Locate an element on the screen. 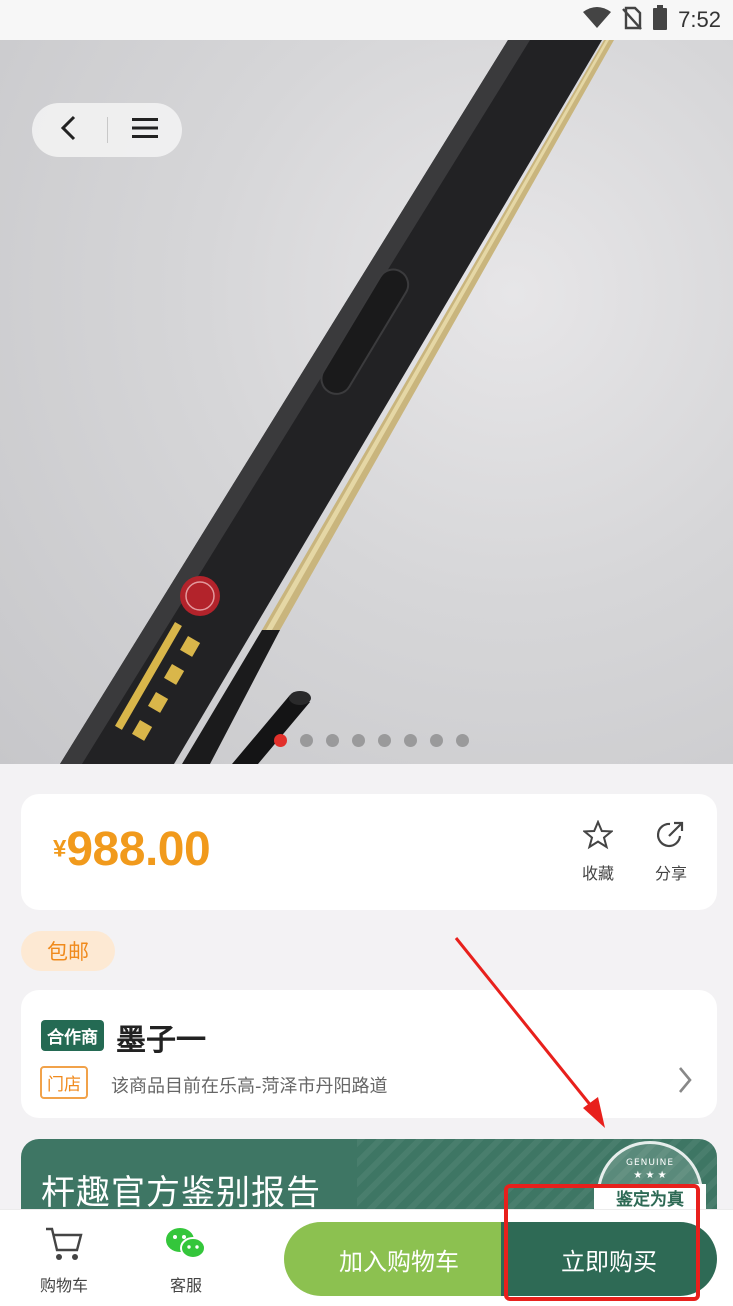 The image size is (733, 1306). menu-button is located at coordinates (145, 130).